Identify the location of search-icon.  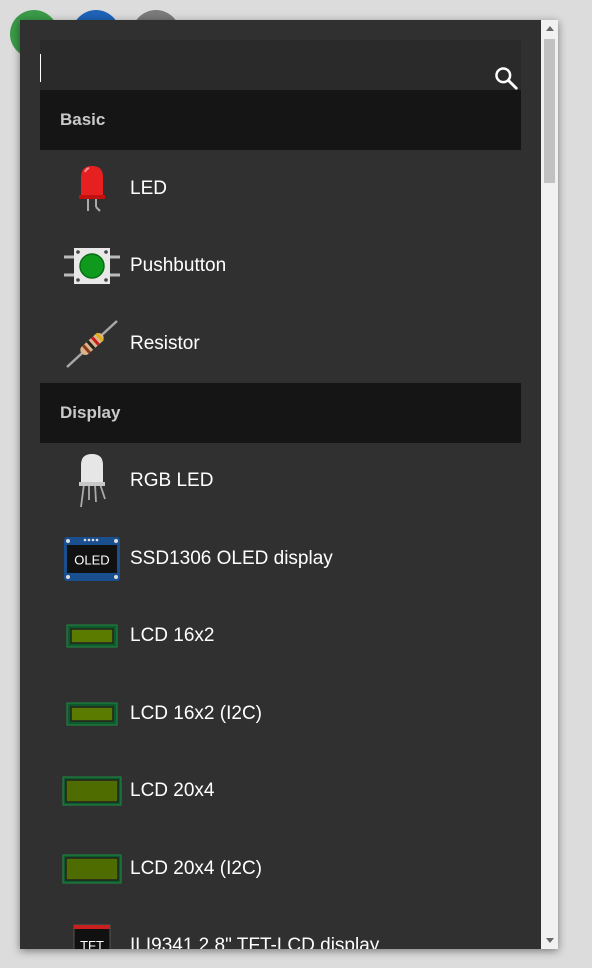
(506, 78).